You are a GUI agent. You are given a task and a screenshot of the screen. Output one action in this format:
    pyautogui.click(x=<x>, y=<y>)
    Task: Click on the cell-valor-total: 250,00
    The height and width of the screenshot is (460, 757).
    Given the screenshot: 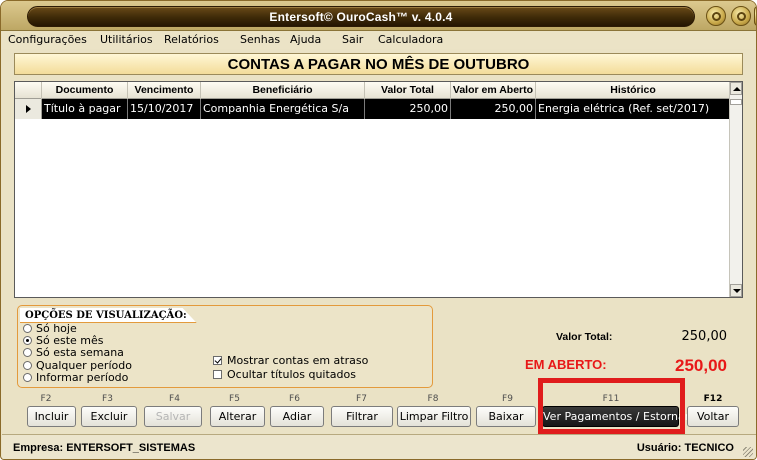 What is the action you would take?
    pyautogui.click(x=408, y=109)
    